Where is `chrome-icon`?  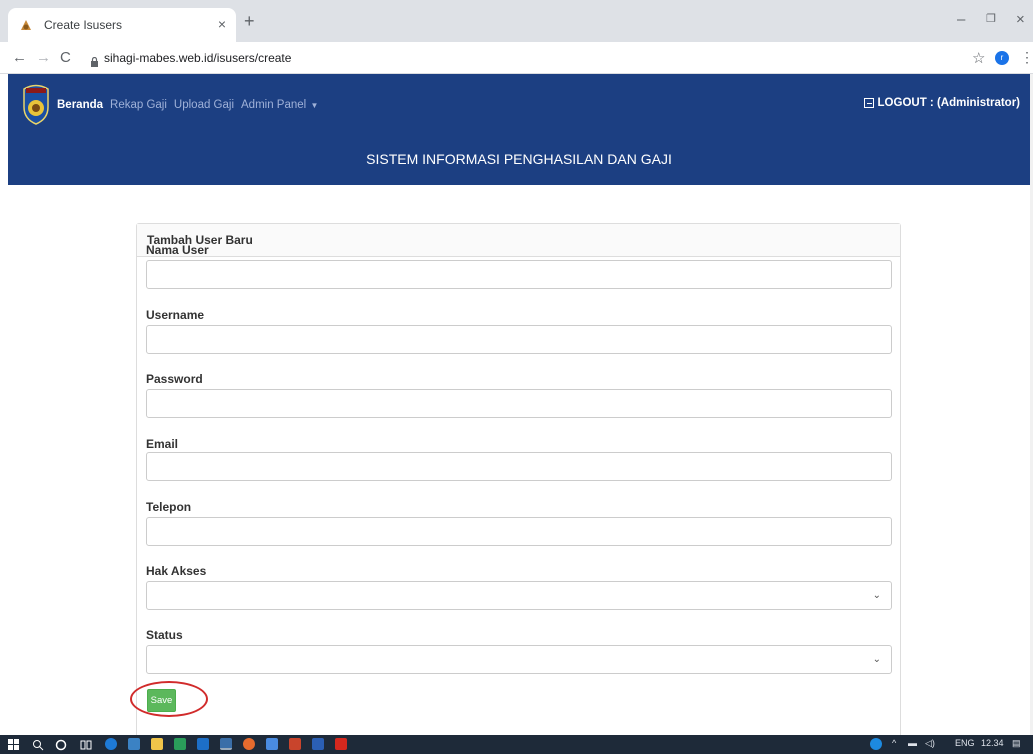
chrome-icon is located at coordinates (226, 744).